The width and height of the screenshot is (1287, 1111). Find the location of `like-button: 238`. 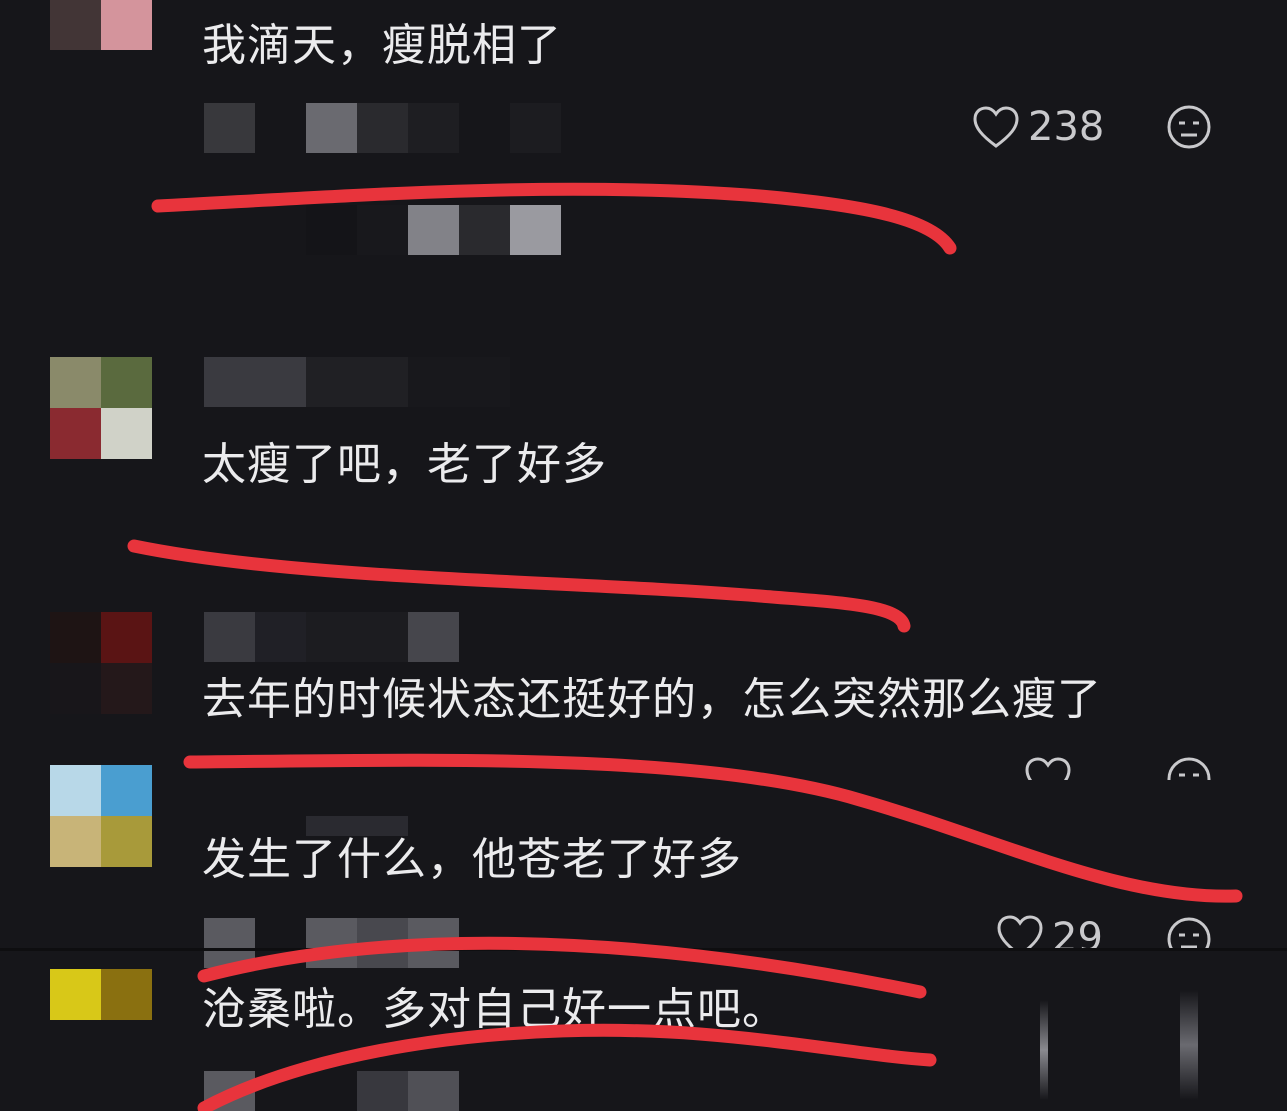

like-button: 238 is located at coordinates (1038, 127).